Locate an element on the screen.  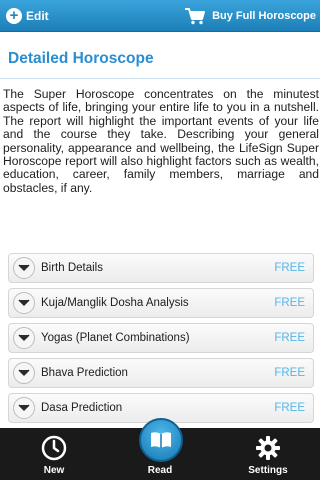
gear-icon is located at coordinates (268, 448).